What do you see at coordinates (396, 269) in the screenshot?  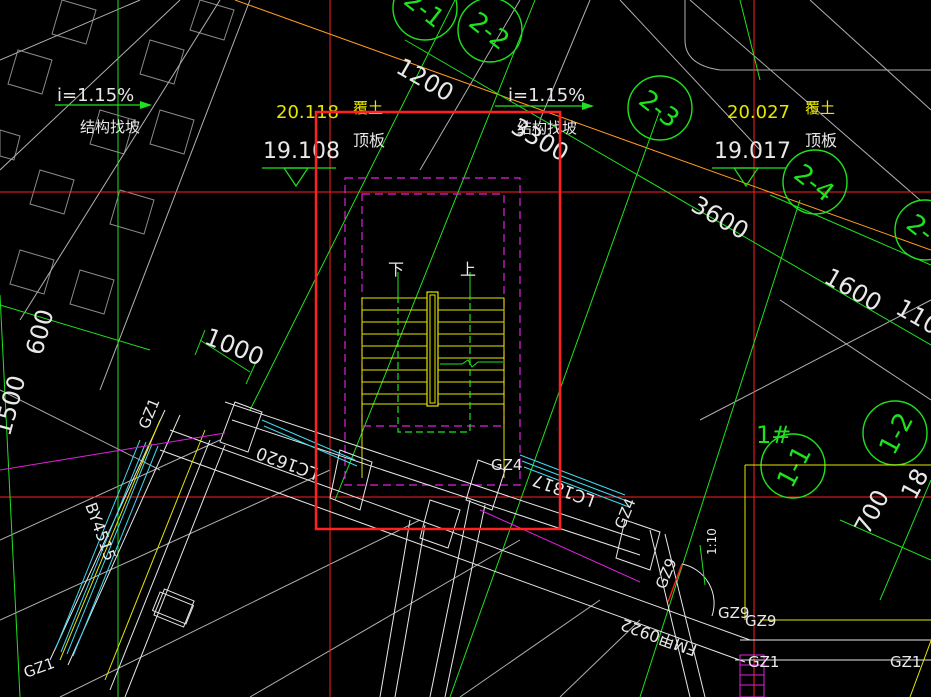 I see `stair-down-label: 下` at bounding box center [396, 269].